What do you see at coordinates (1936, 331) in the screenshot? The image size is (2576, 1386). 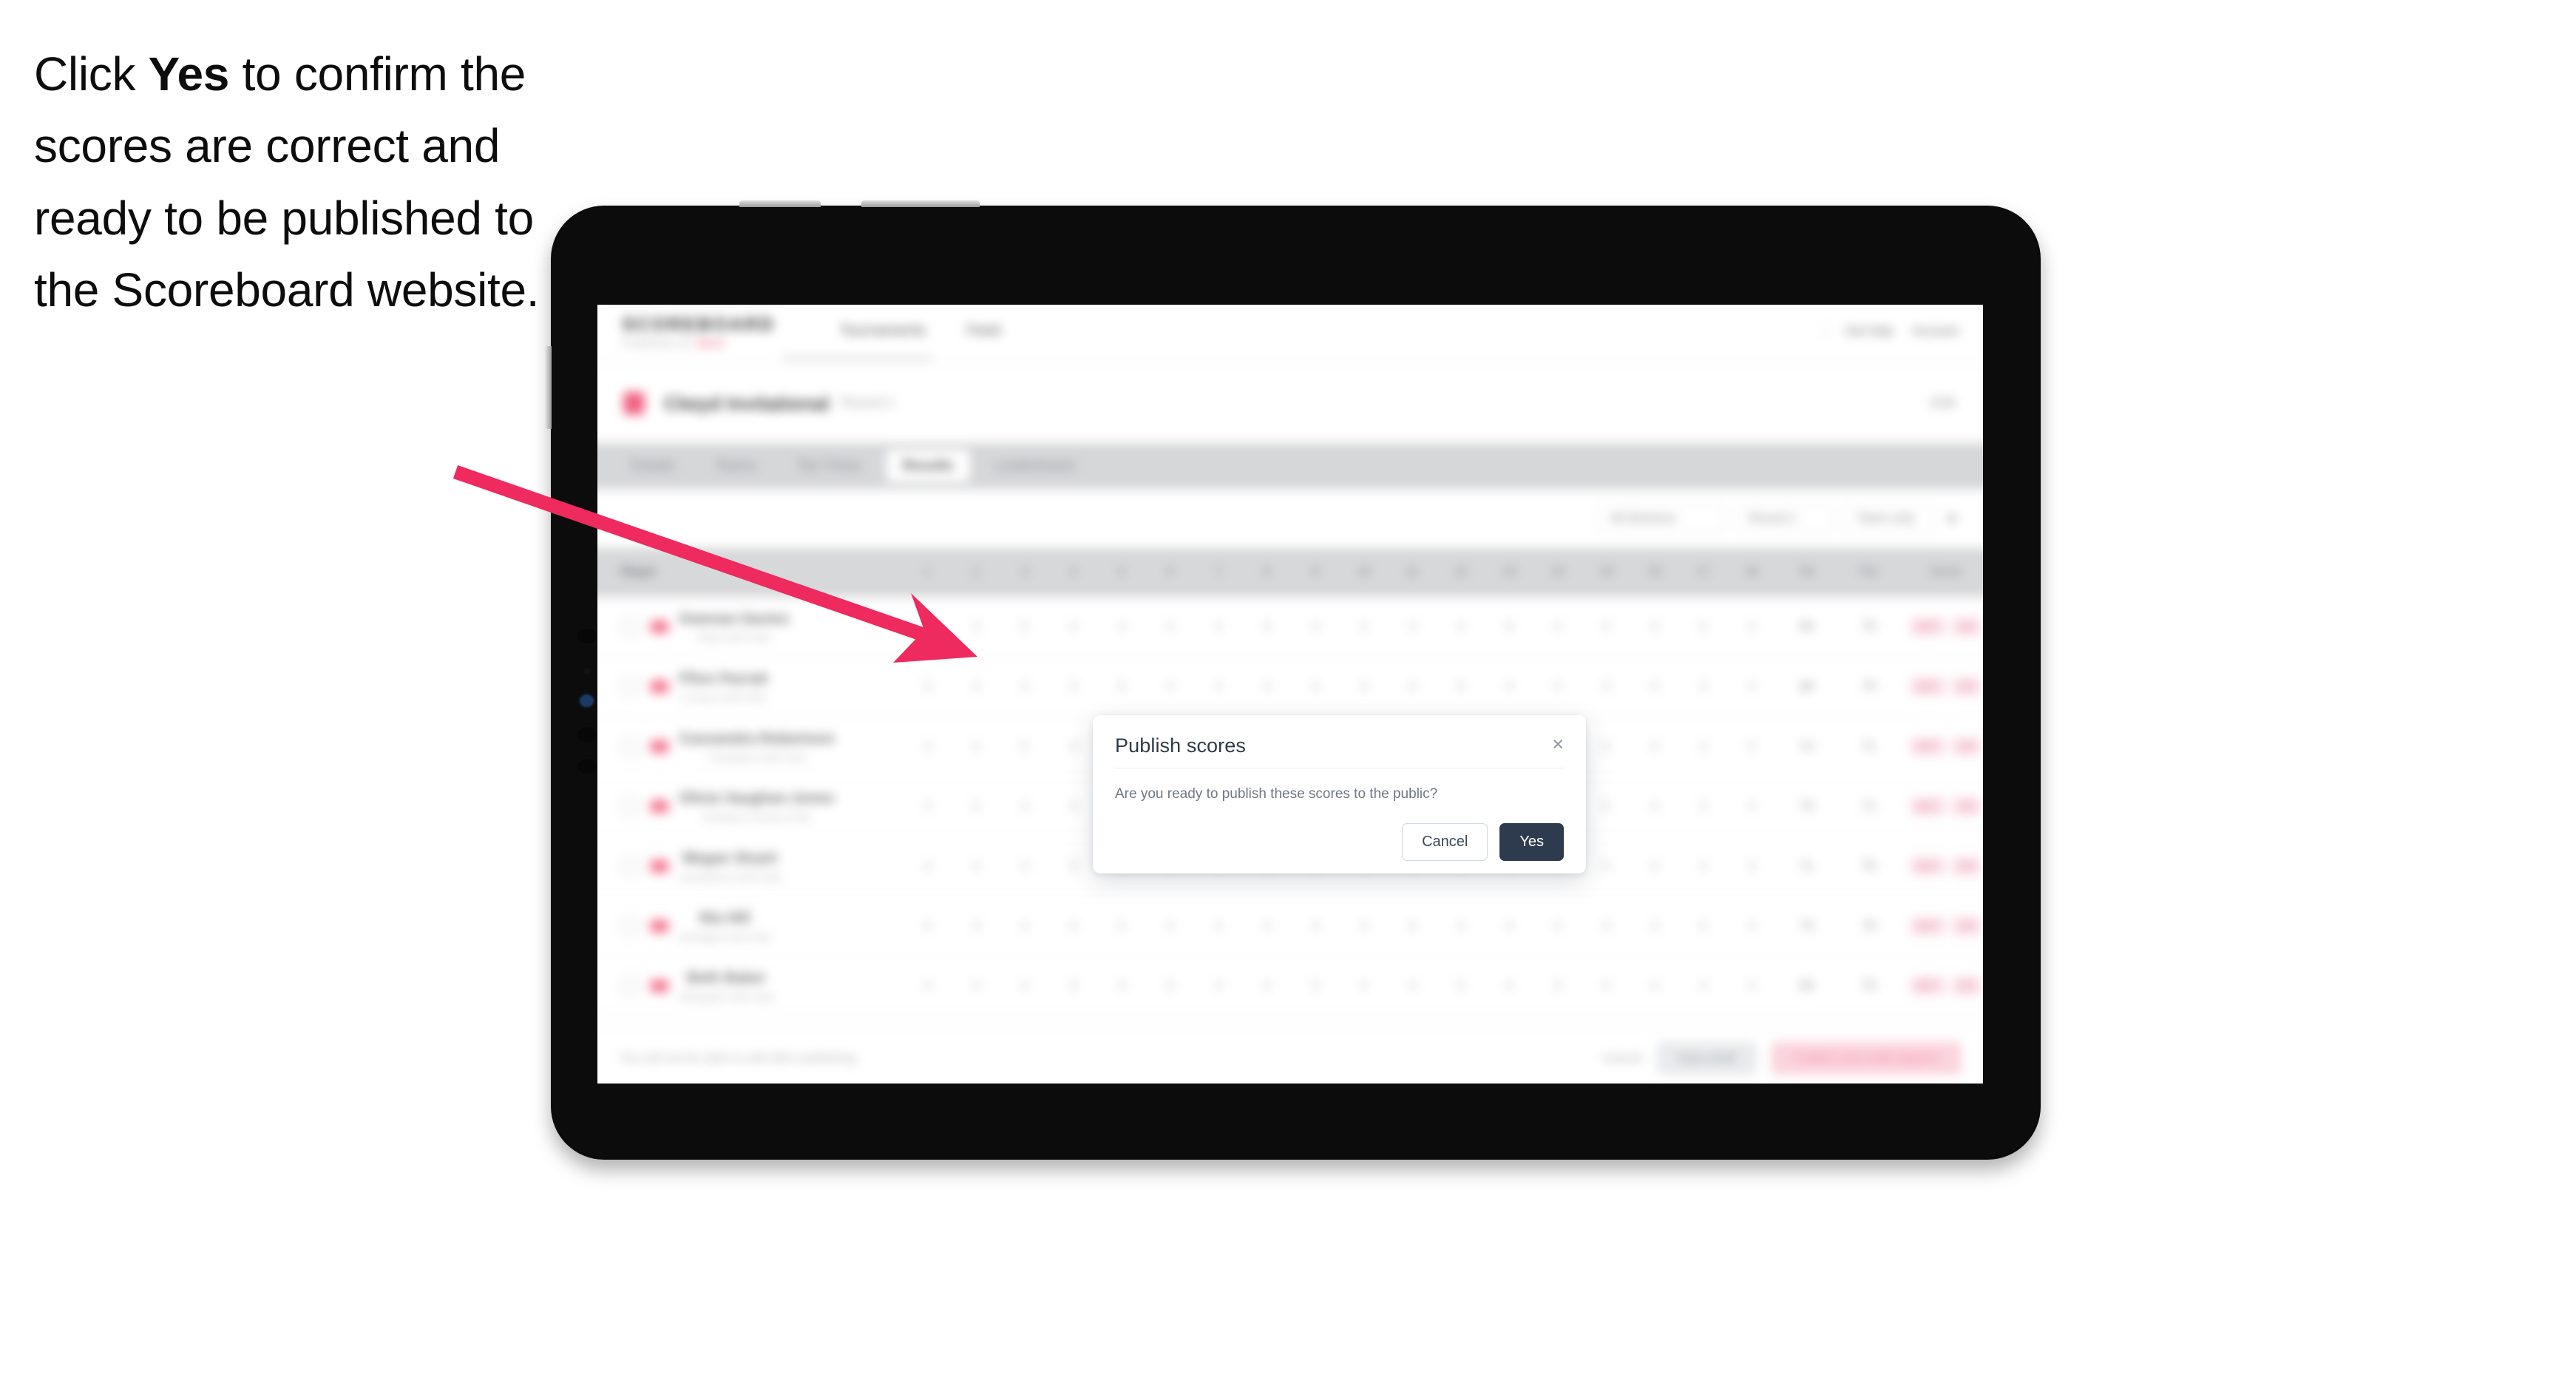 I see `nav-account-link: Account` at bounding box center [1936, 331].